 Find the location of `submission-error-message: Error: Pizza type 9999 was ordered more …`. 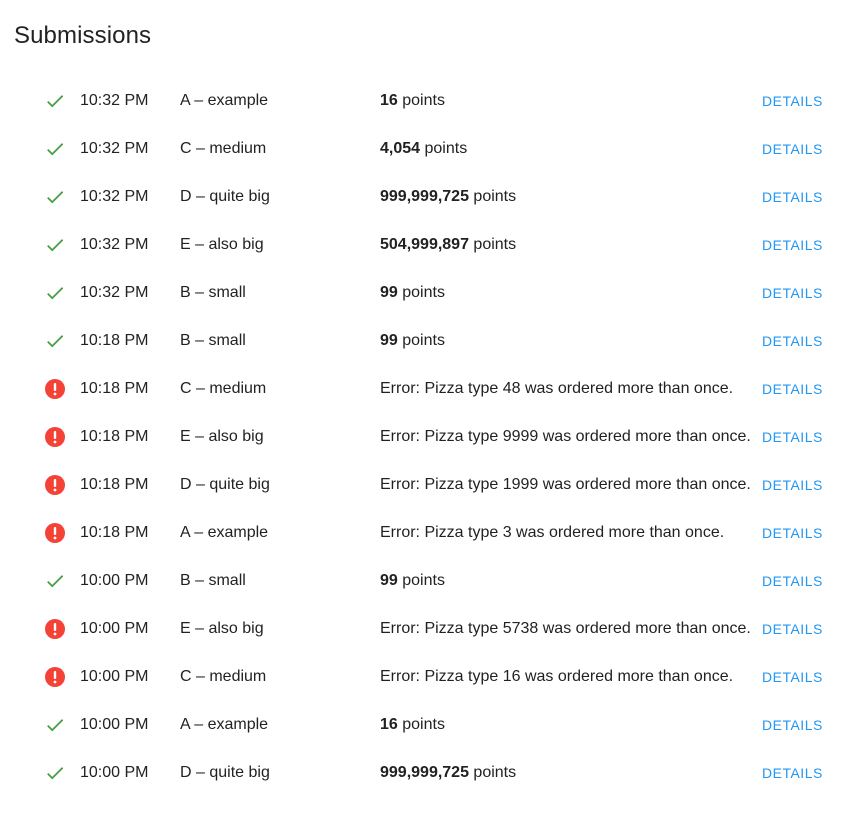

submission-error-message: Error: Pizza type 9999 was ordered more … is located at coordinates (565, 436).